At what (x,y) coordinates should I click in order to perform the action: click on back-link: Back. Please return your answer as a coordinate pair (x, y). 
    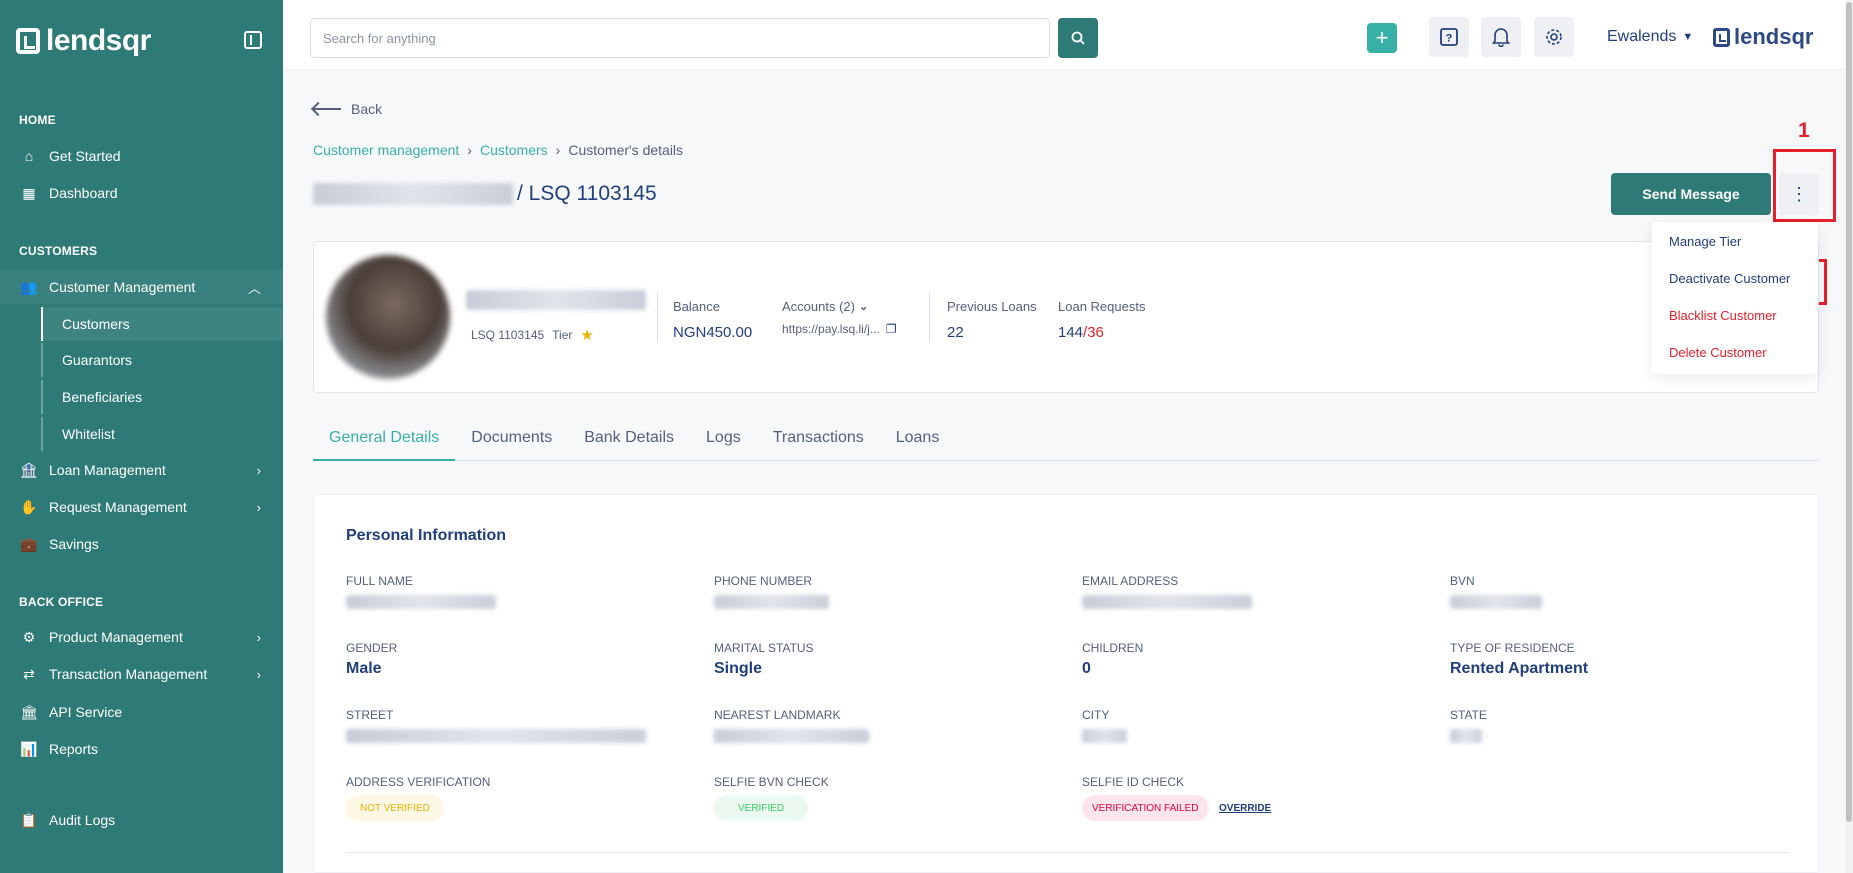
    Looking at the image, I should click on (347, 109).